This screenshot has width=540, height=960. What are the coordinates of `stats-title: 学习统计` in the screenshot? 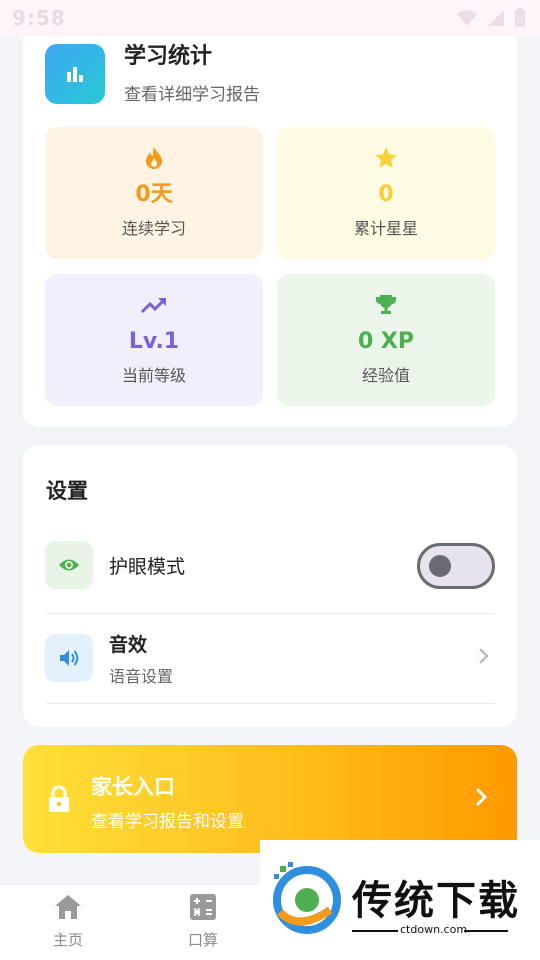 It's located at (168, 56).